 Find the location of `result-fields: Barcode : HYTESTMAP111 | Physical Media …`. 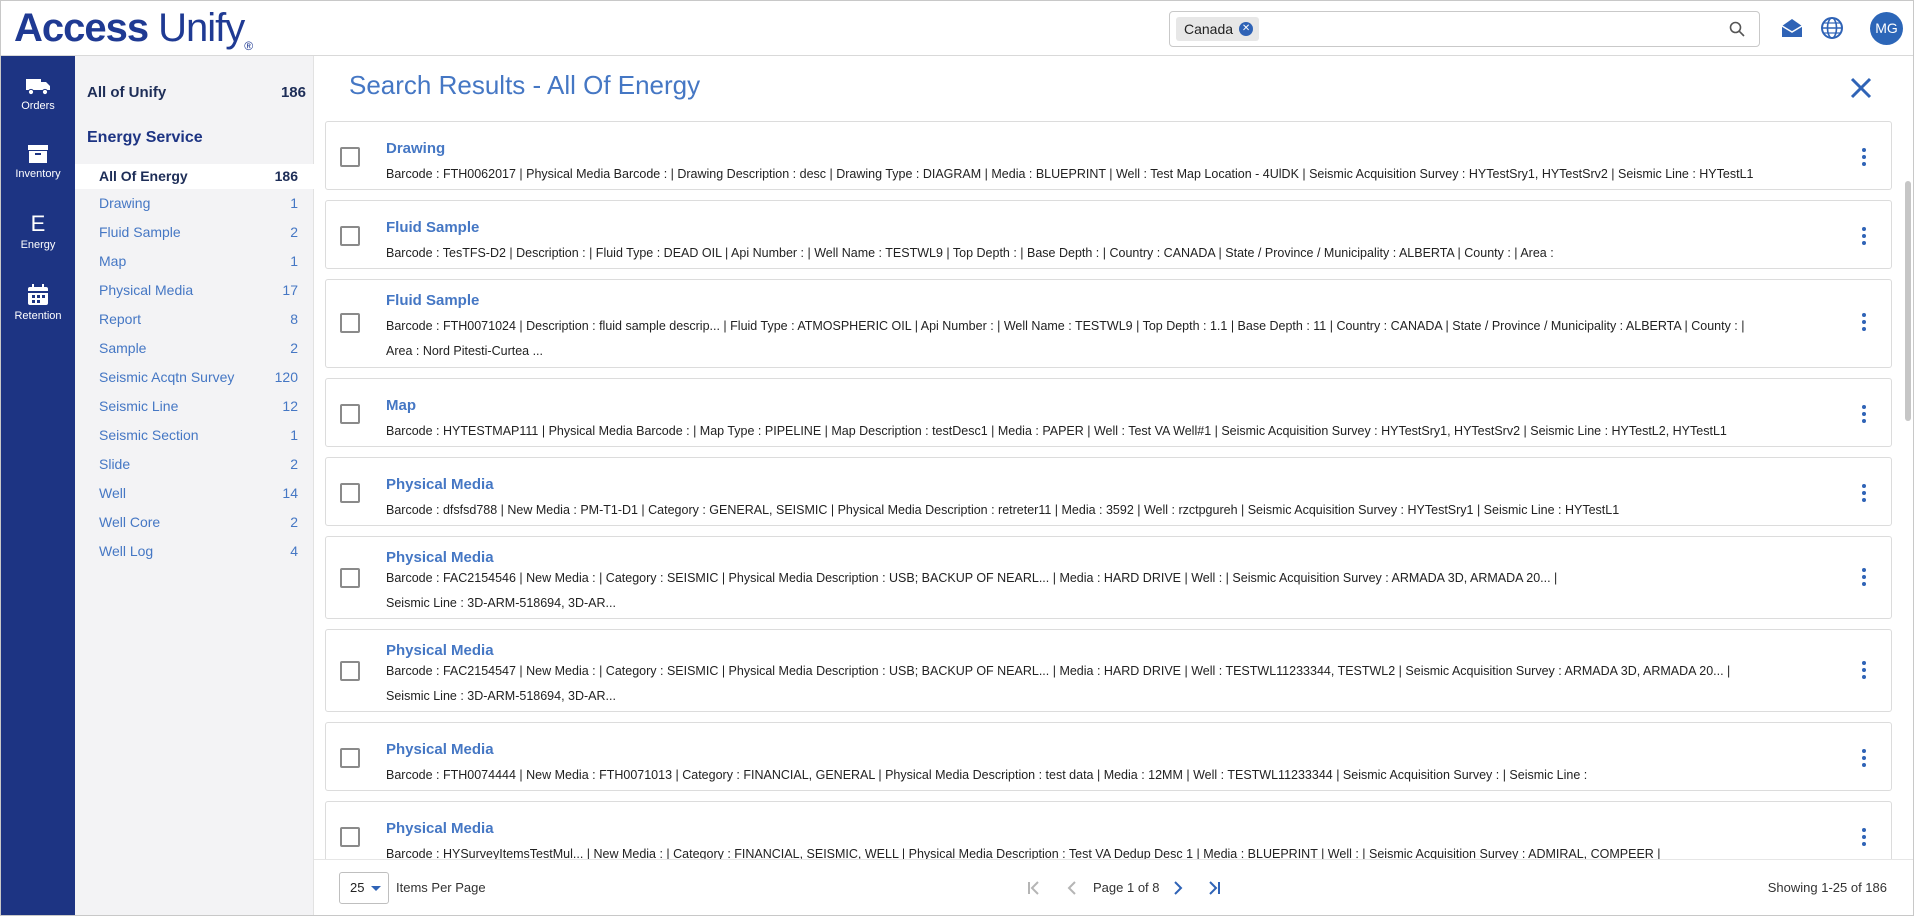

result-fields: Barcode : HYTESTMAP111 | Physical Media … is located at coordinates (1101, 431).